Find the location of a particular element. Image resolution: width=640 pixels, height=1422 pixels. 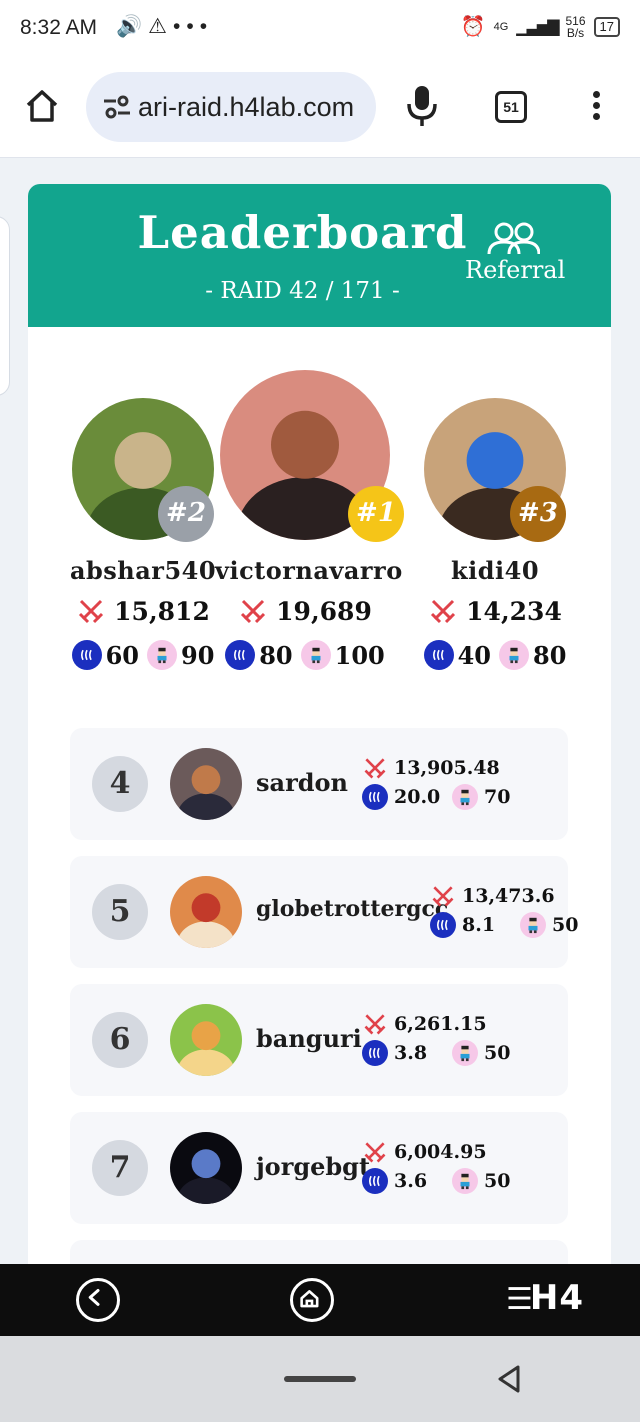

status-icons-right: ⏰ 4G ▁▃▅▇ 516 B/s 17 is located at coordinates (540, 26).